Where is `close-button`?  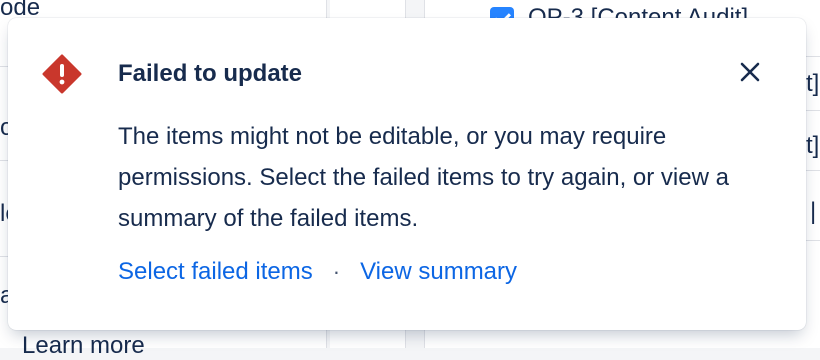
close-button is located at coordinates (750, 74).